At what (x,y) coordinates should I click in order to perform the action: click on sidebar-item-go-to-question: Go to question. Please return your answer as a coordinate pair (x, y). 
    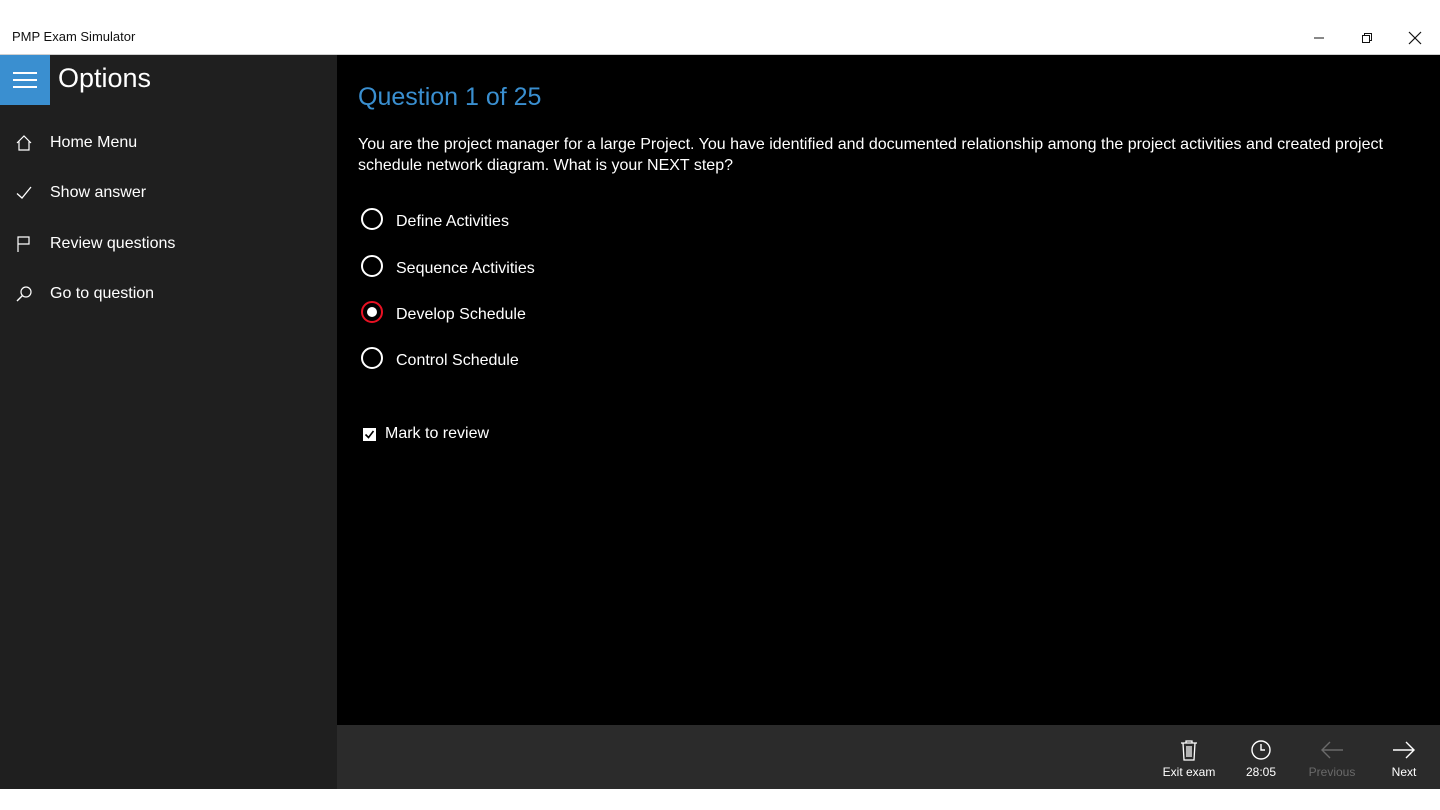
    Looking at the image, I should click on (168, 294).